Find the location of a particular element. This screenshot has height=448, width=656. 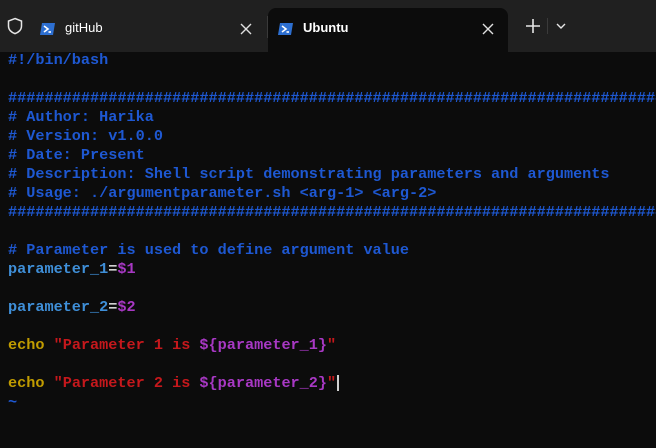

comment-author: # Author: Harika is located at coordinates (81, 117).